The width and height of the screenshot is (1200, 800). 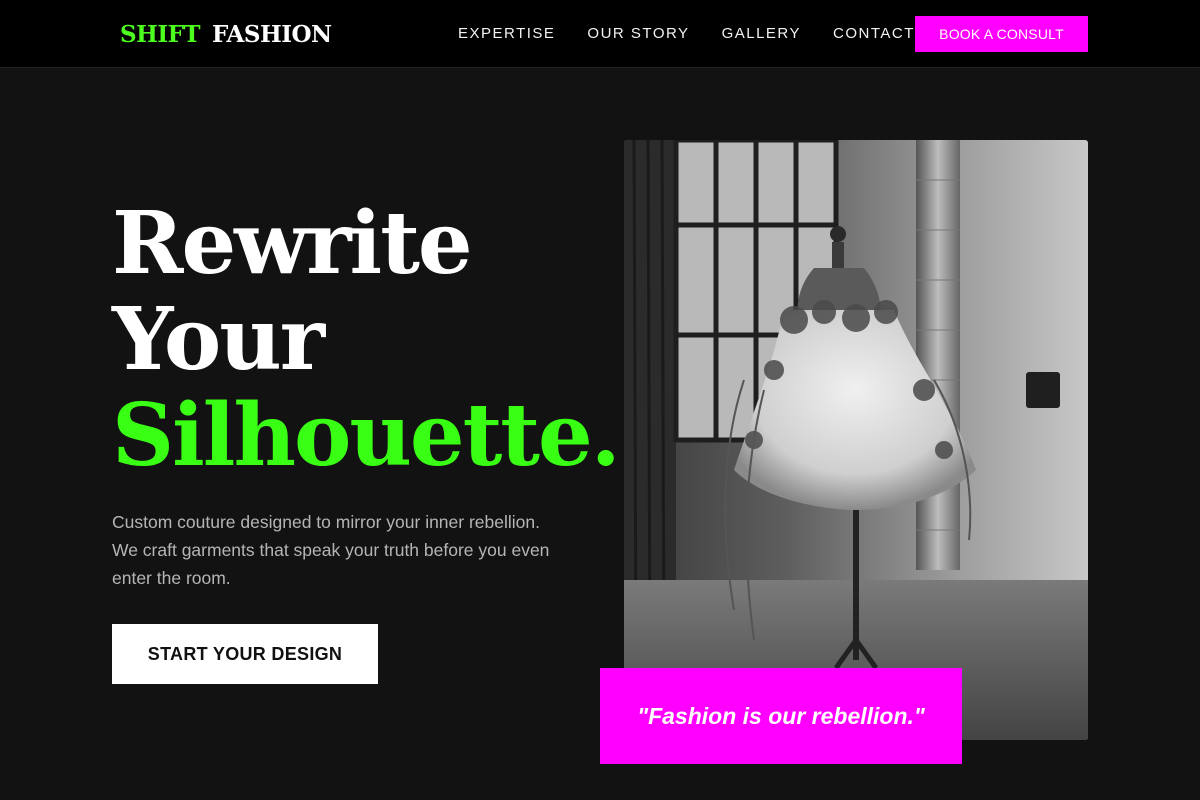 I want to click on brand-name-part1: SHIFT, so click(x=160, y=34).